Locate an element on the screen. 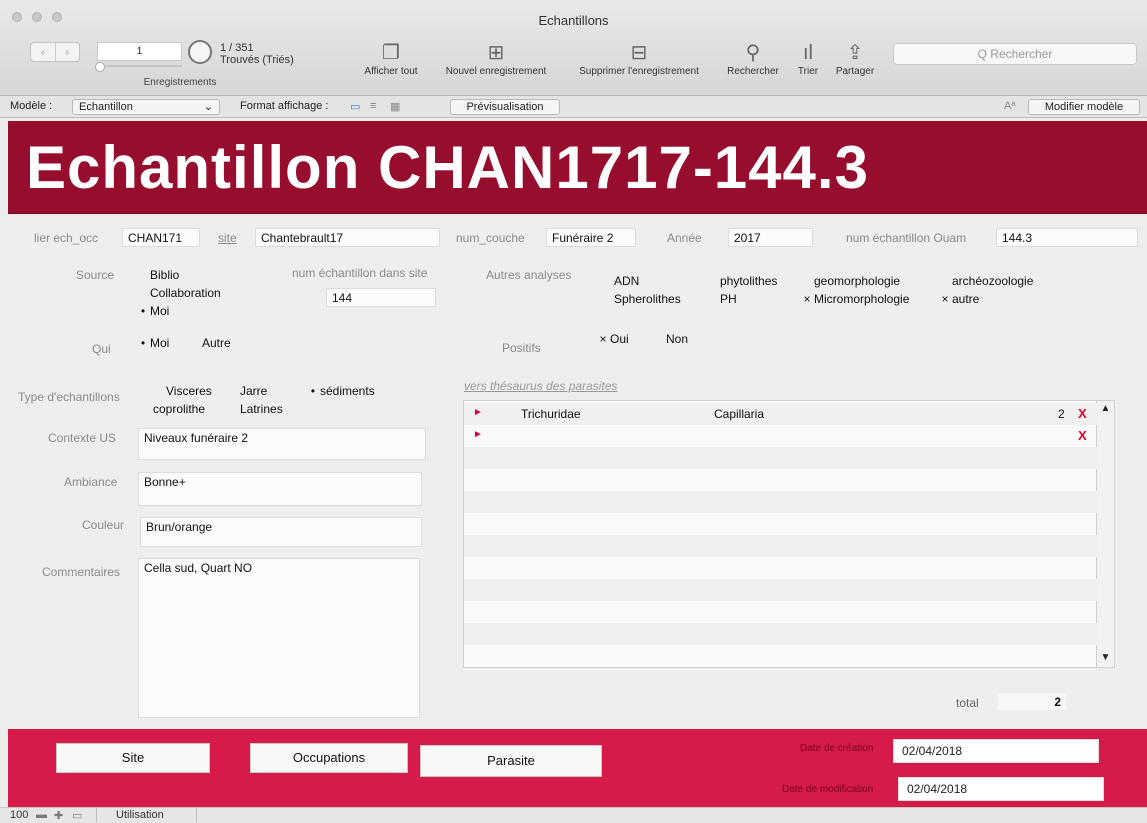 This screenshot has height=823, width=1147. zoom-out-icon: ▬ is located at coordinates (41, 815).